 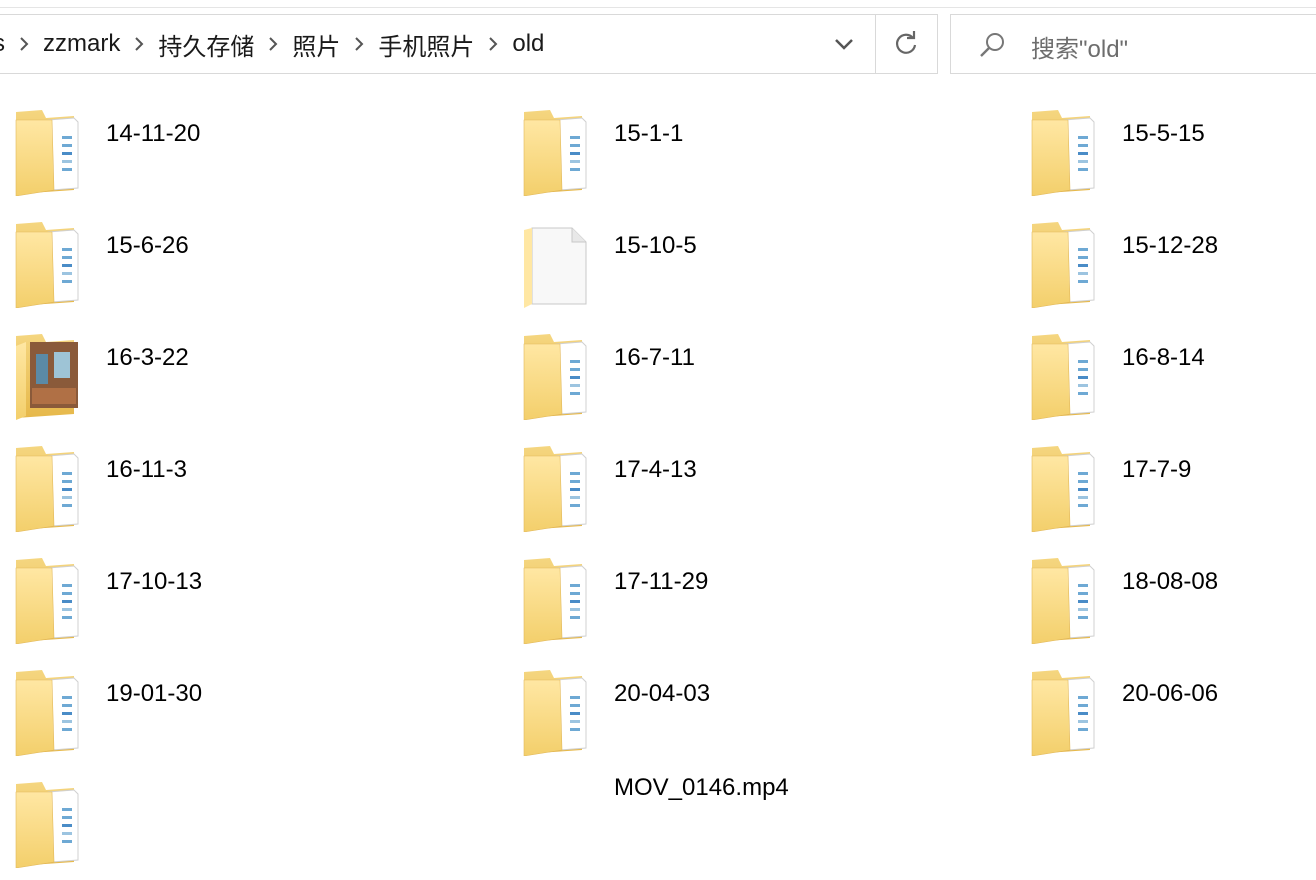 What do you see at coordinates (250, 718) in the screenshot?
I see `folder-item: 19-01-30` at bounding box center [250, 718].